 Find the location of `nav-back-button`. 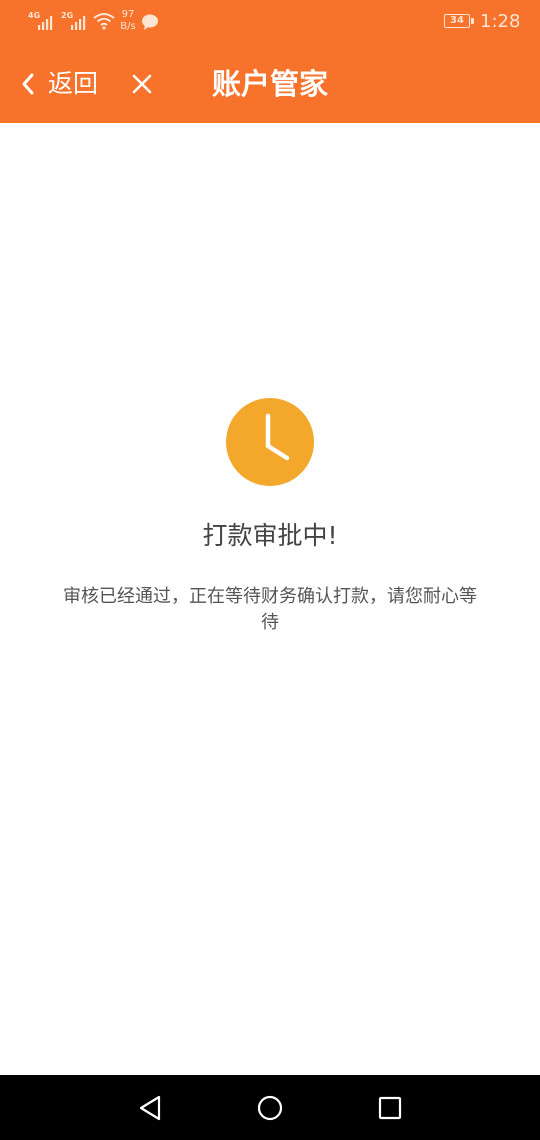

nav-back-button is located at coordinates (150, 1108).